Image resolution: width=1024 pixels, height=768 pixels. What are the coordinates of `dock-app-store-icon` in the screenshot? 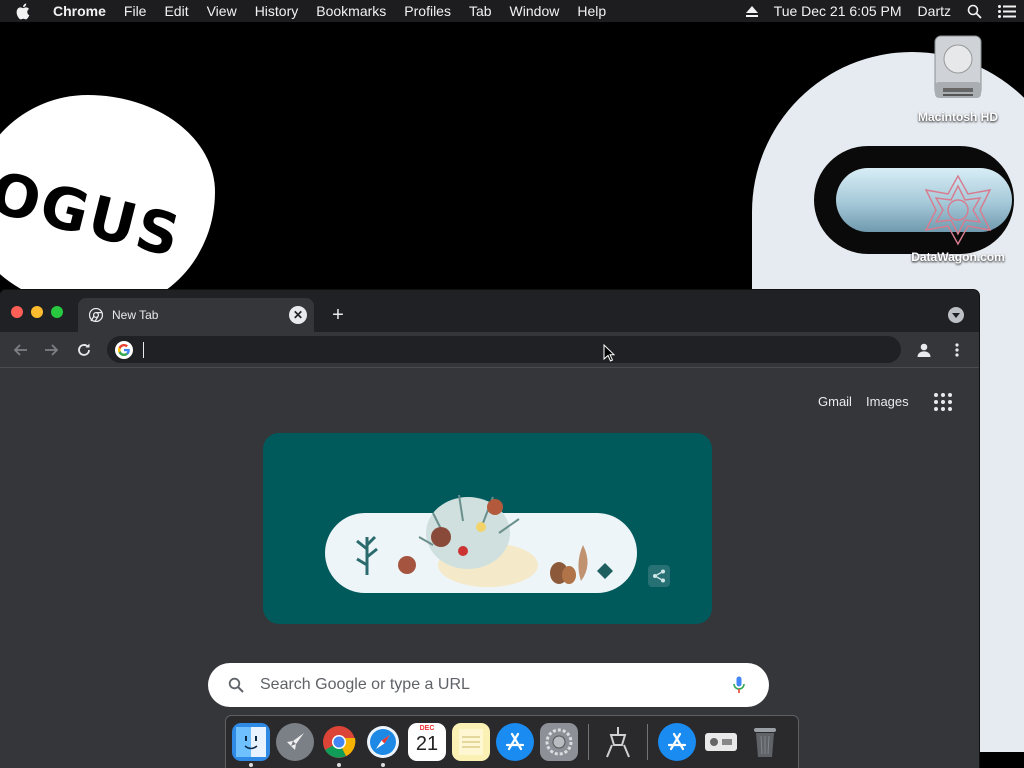 It's located at (515, 742).